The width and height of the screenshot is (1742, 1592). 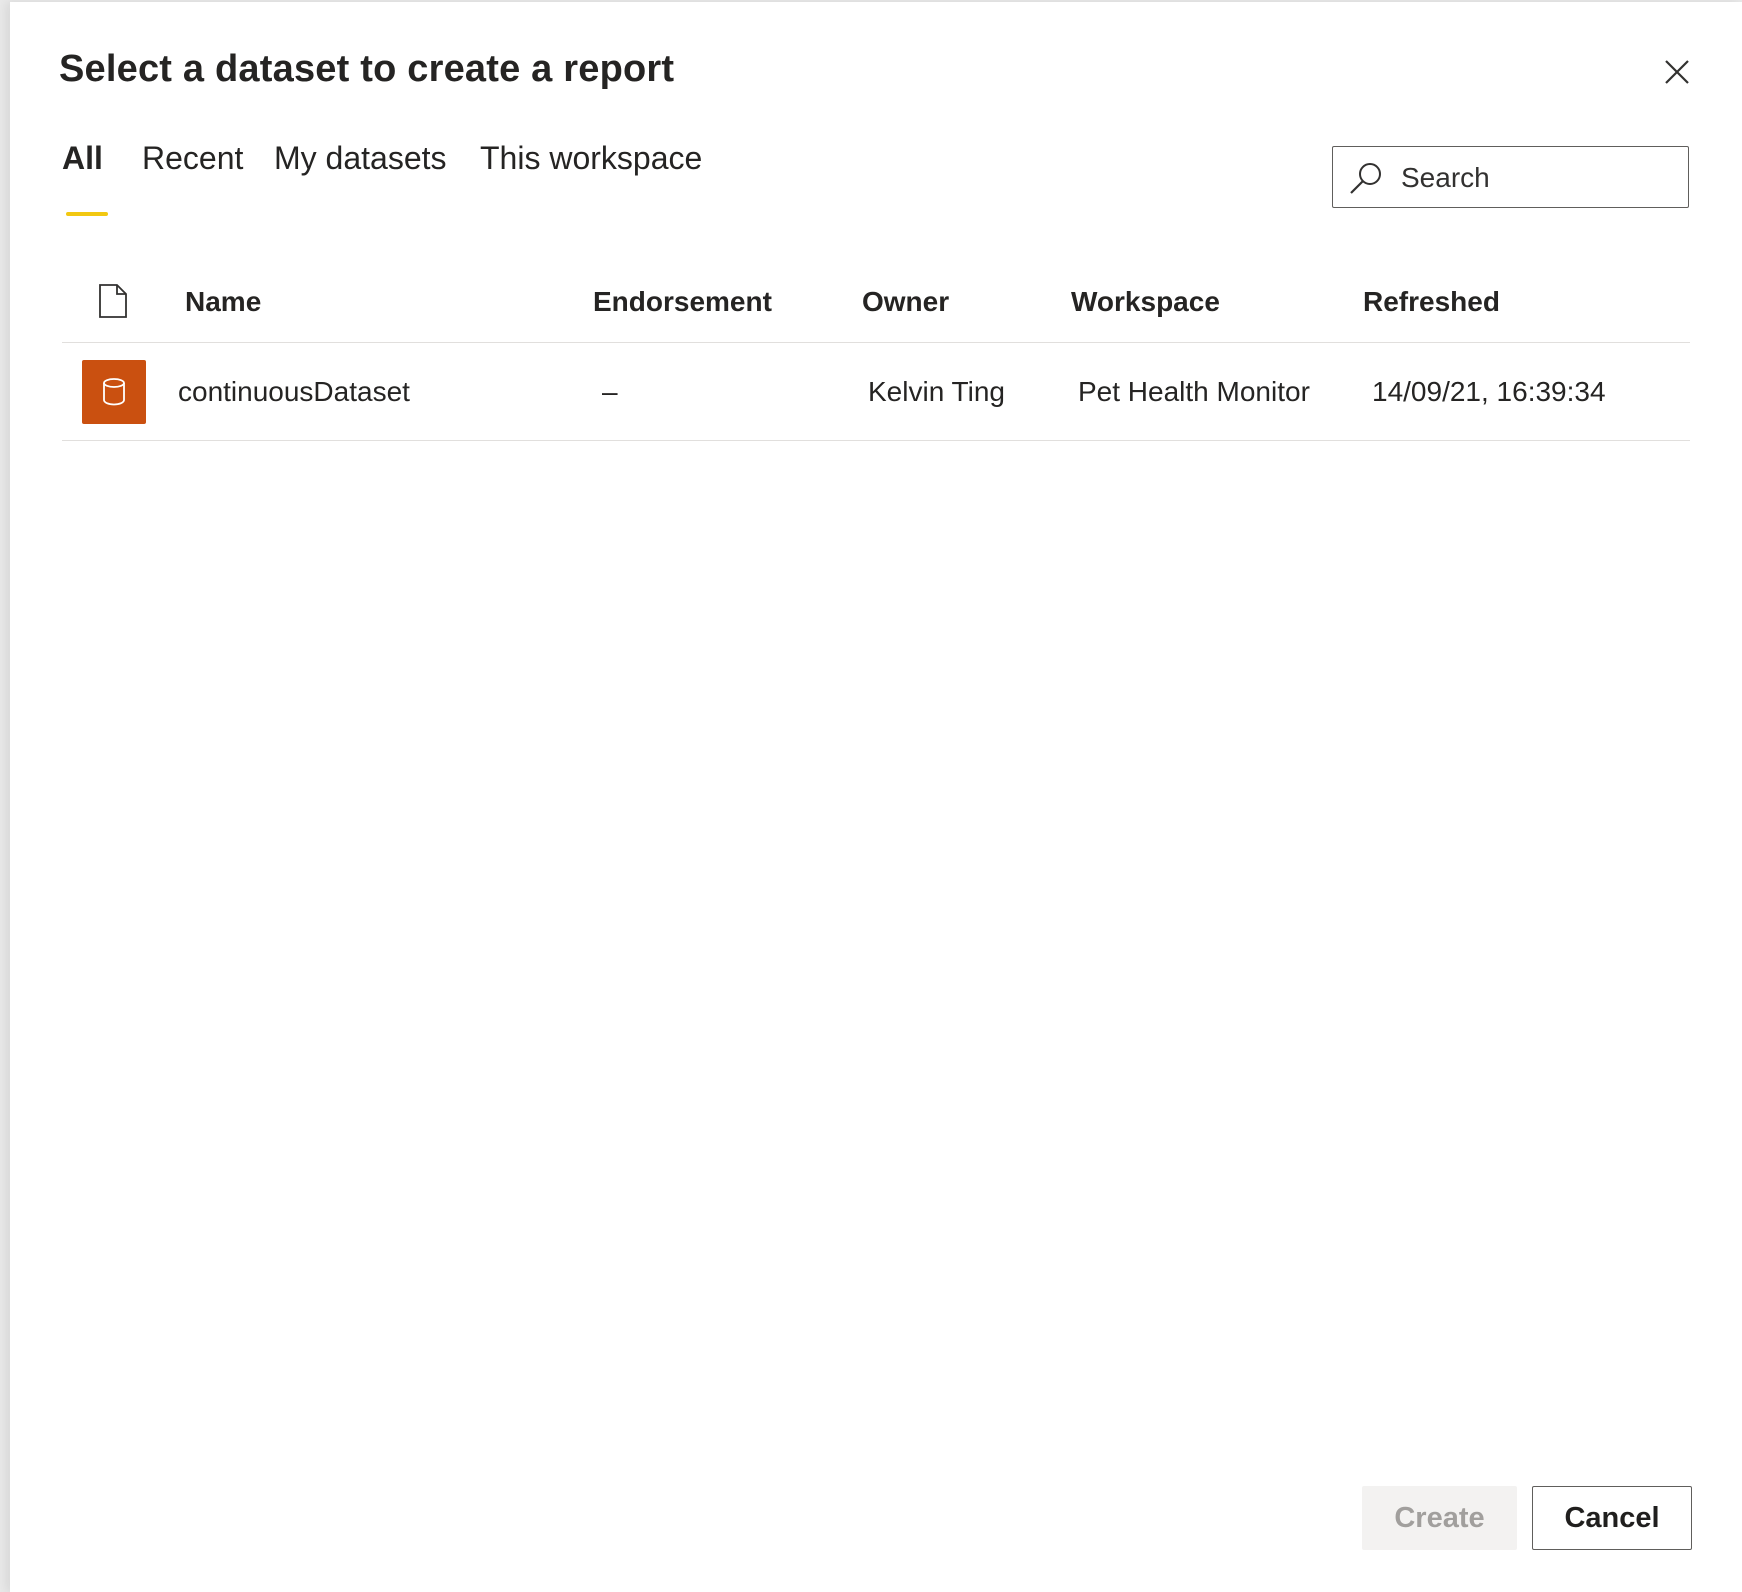 What do you see at coordinates (1145, 302) in the screenshot?
I see `column-header-workspace: Workspace` at bounding box center [1145, 302].